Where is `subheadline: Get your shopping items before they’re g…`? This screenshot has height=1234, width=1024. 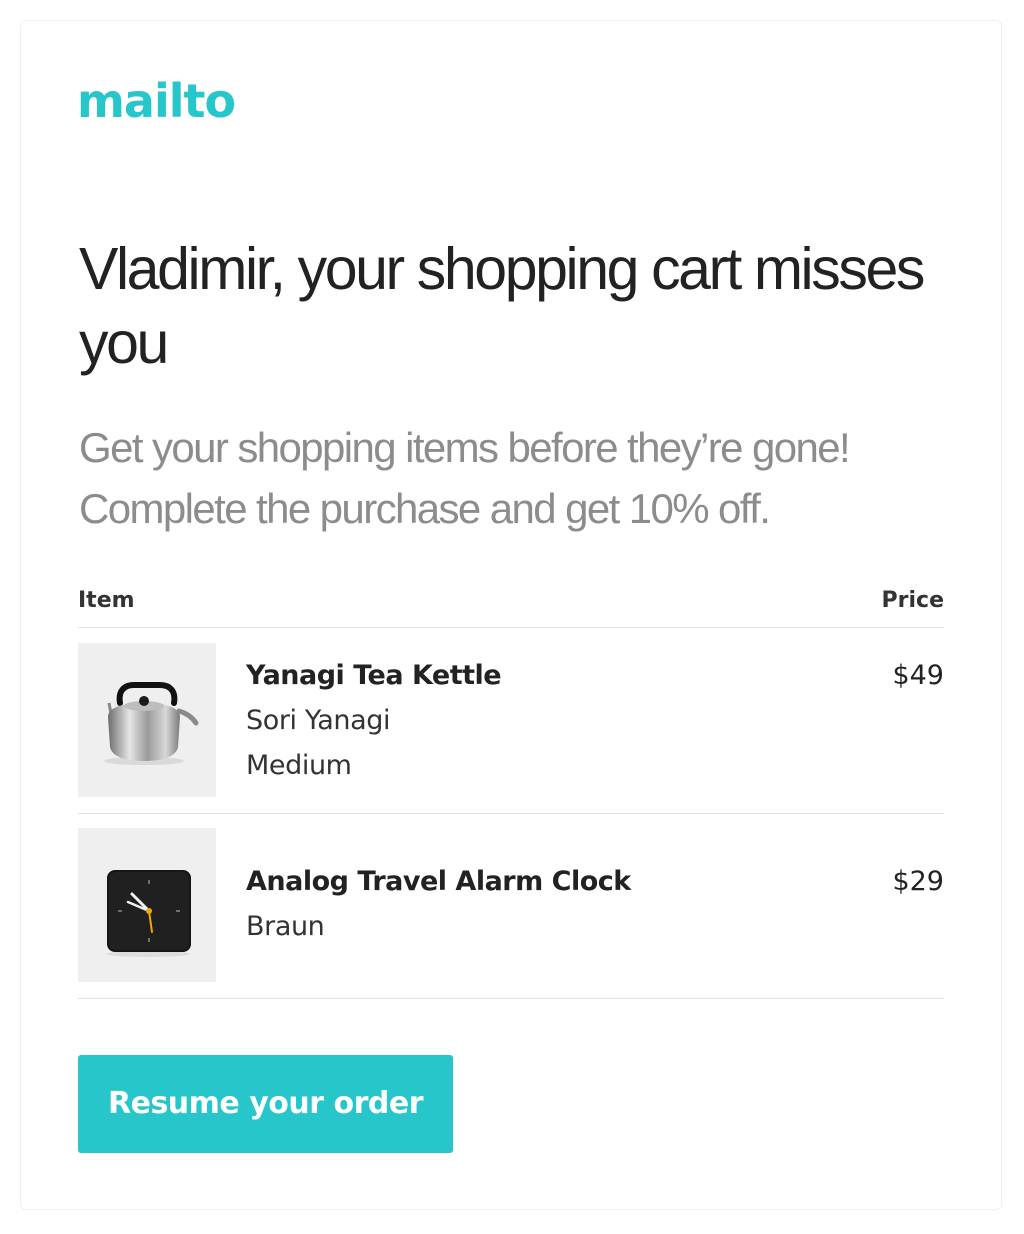 subheadline: Get your shopping items before they’re g… is located at coordinates (465, 478).